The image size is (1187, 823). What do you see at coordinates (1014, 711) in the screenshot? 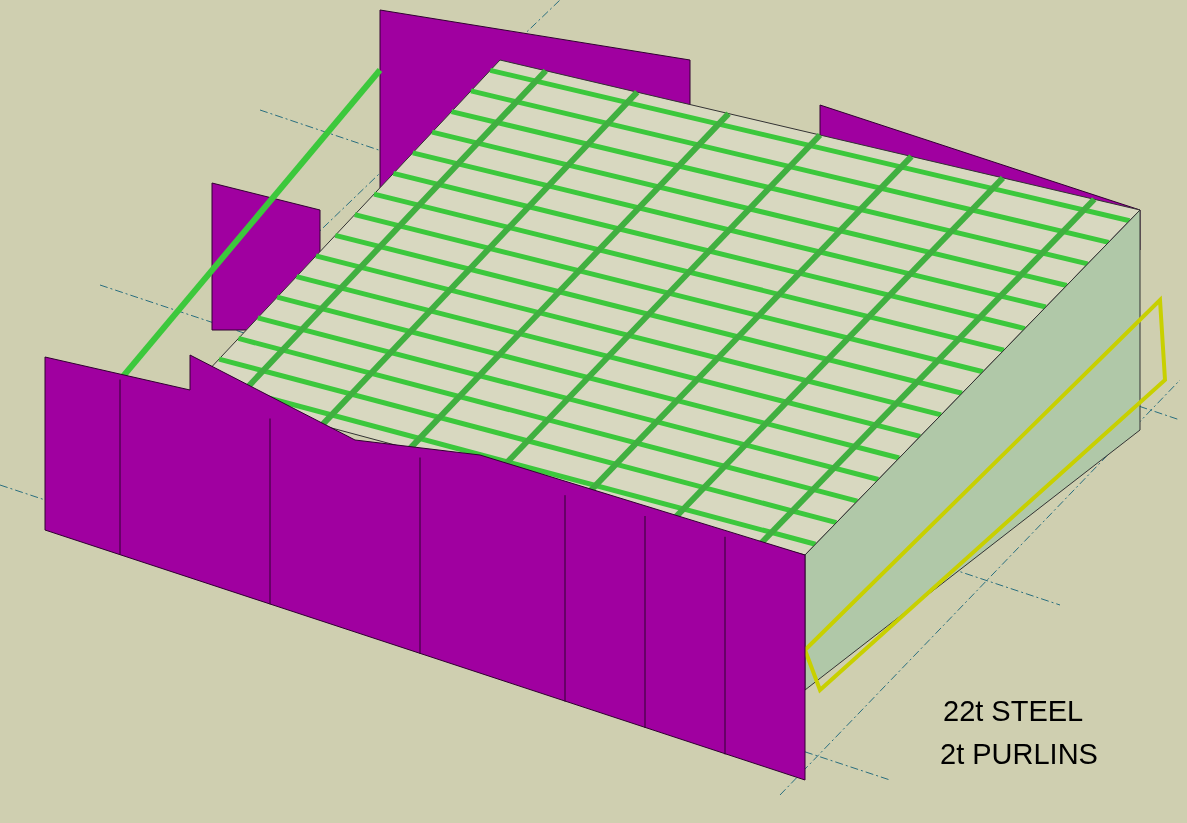
I see `annotation-text: 22t STEEL` at bounding box center [1014, 711].